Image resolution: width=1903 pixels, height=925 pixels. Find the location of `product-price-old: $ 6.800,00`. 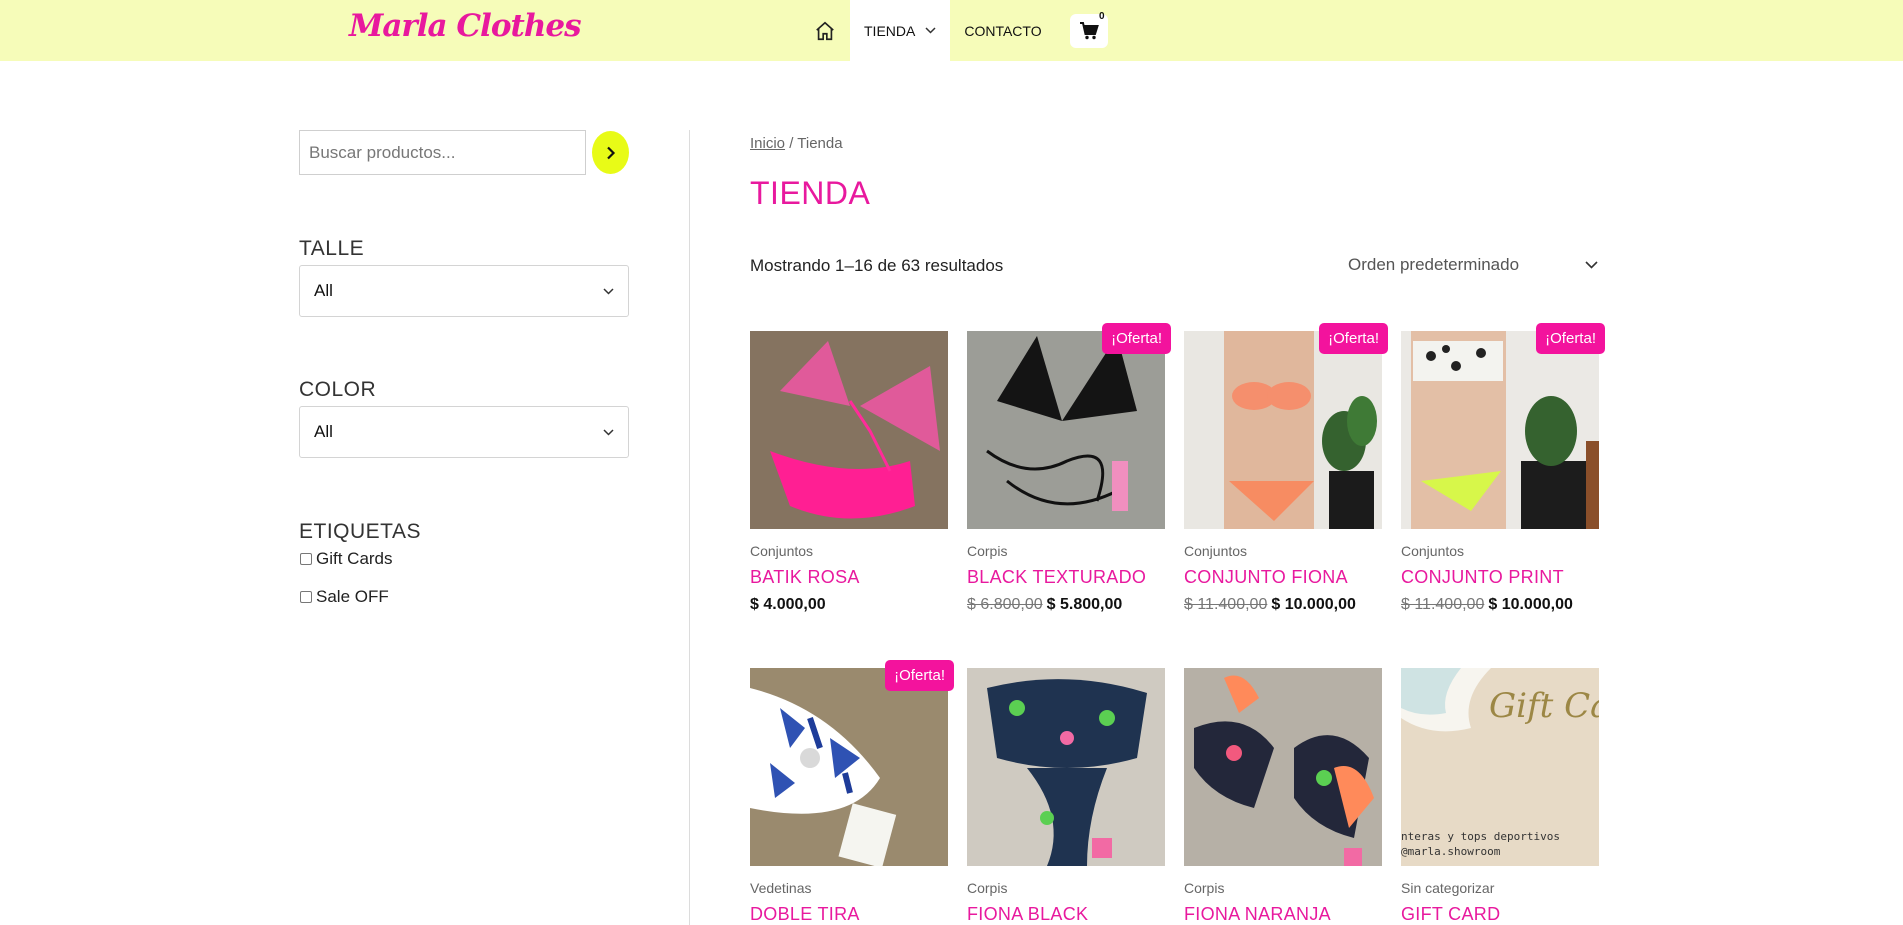

product-price-old: $ 6.800,00 is located at coordinates (1005, 604).